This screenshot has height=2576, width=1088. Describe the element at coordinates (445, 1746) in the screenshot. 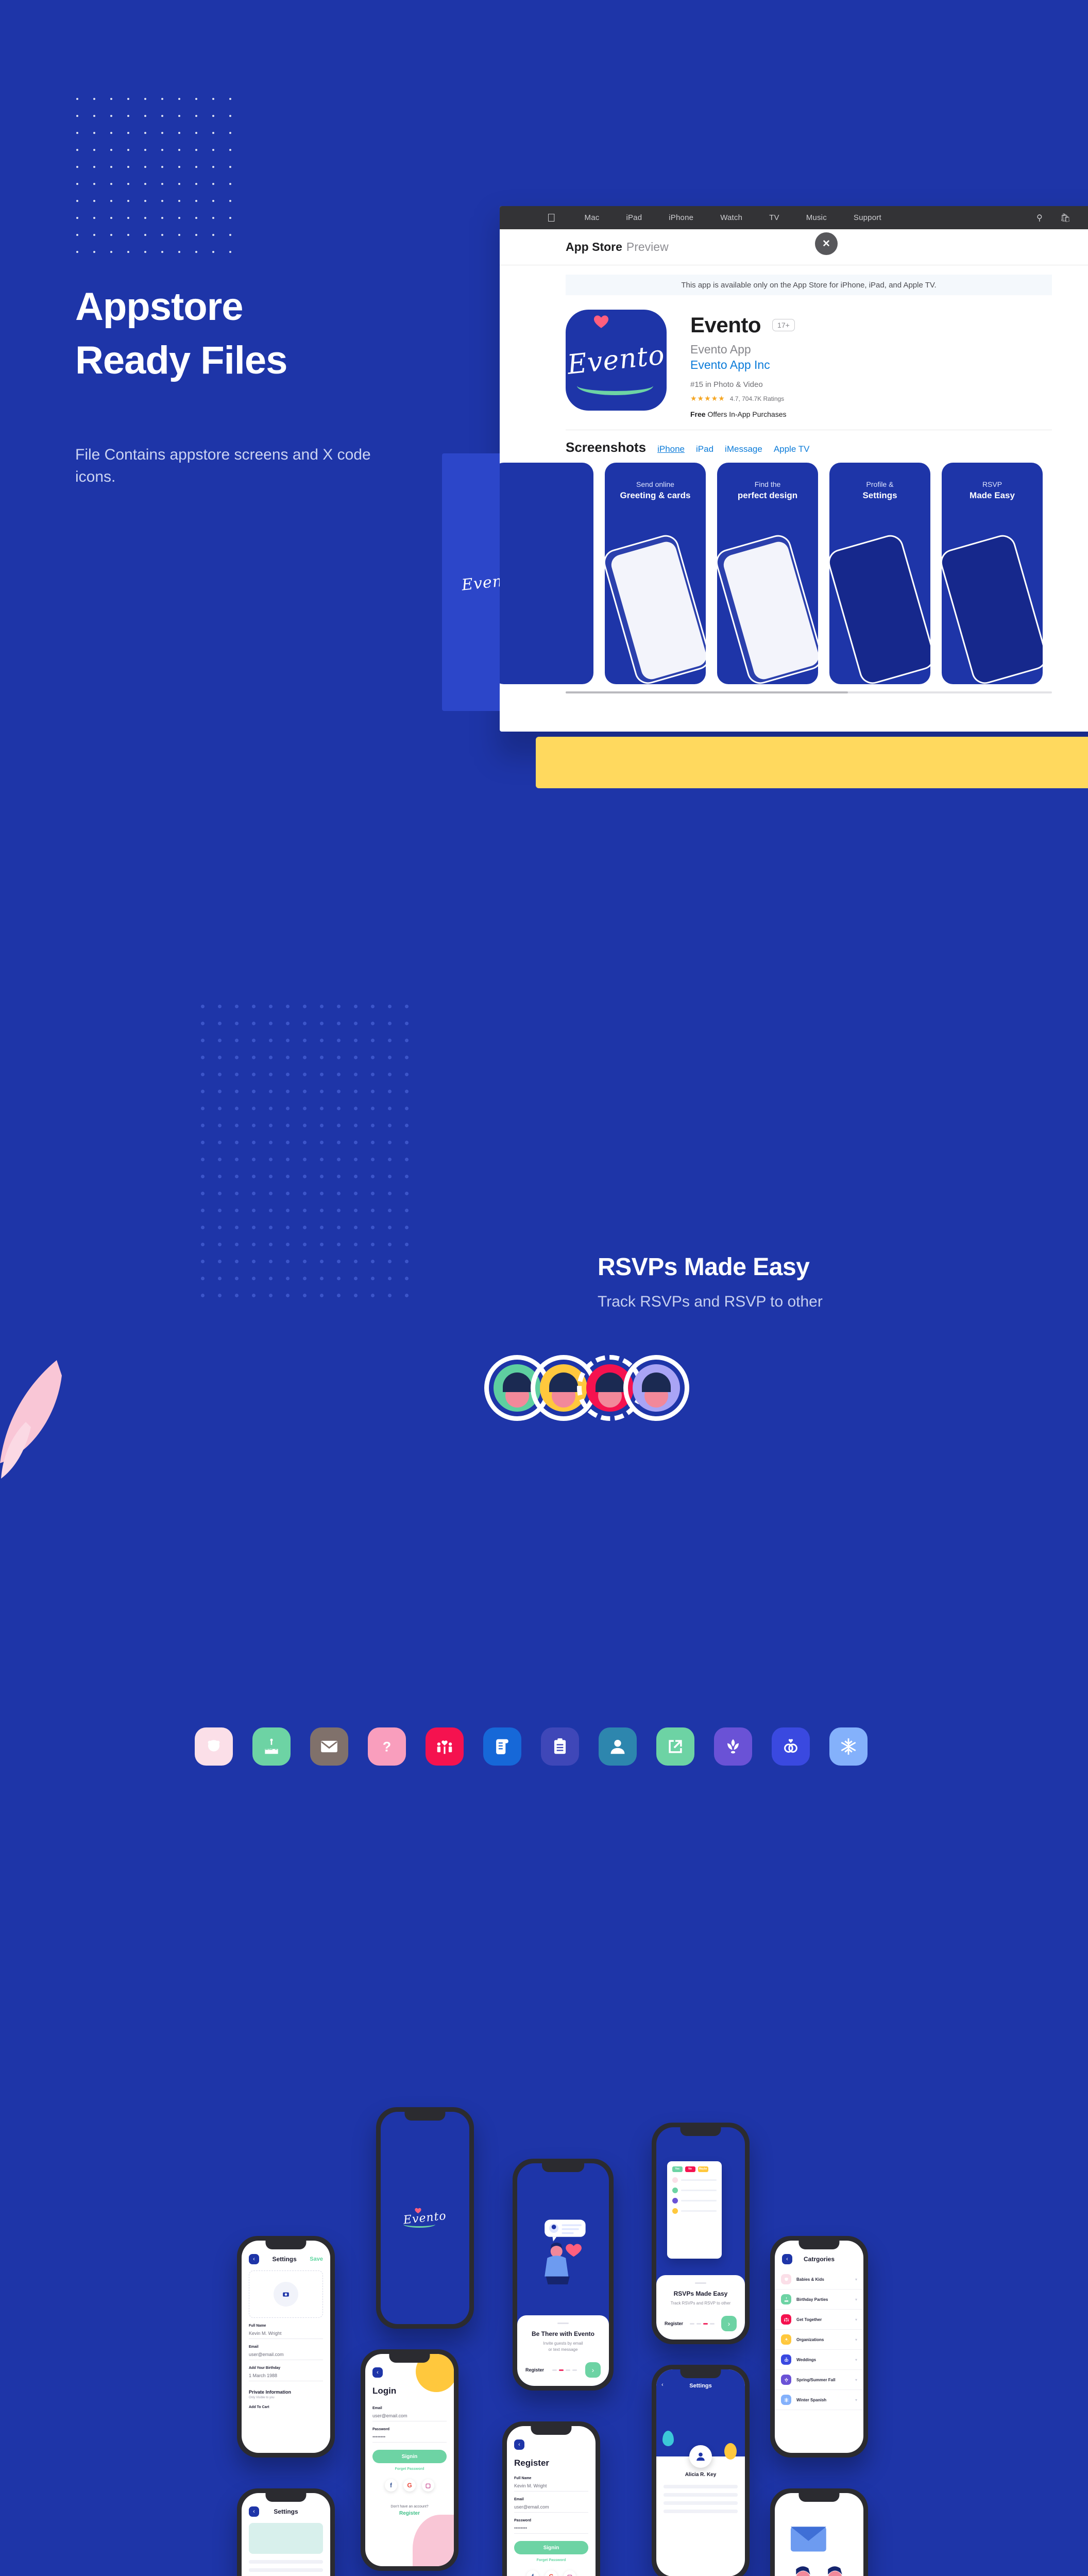

I see `get-together-icon` at that location.